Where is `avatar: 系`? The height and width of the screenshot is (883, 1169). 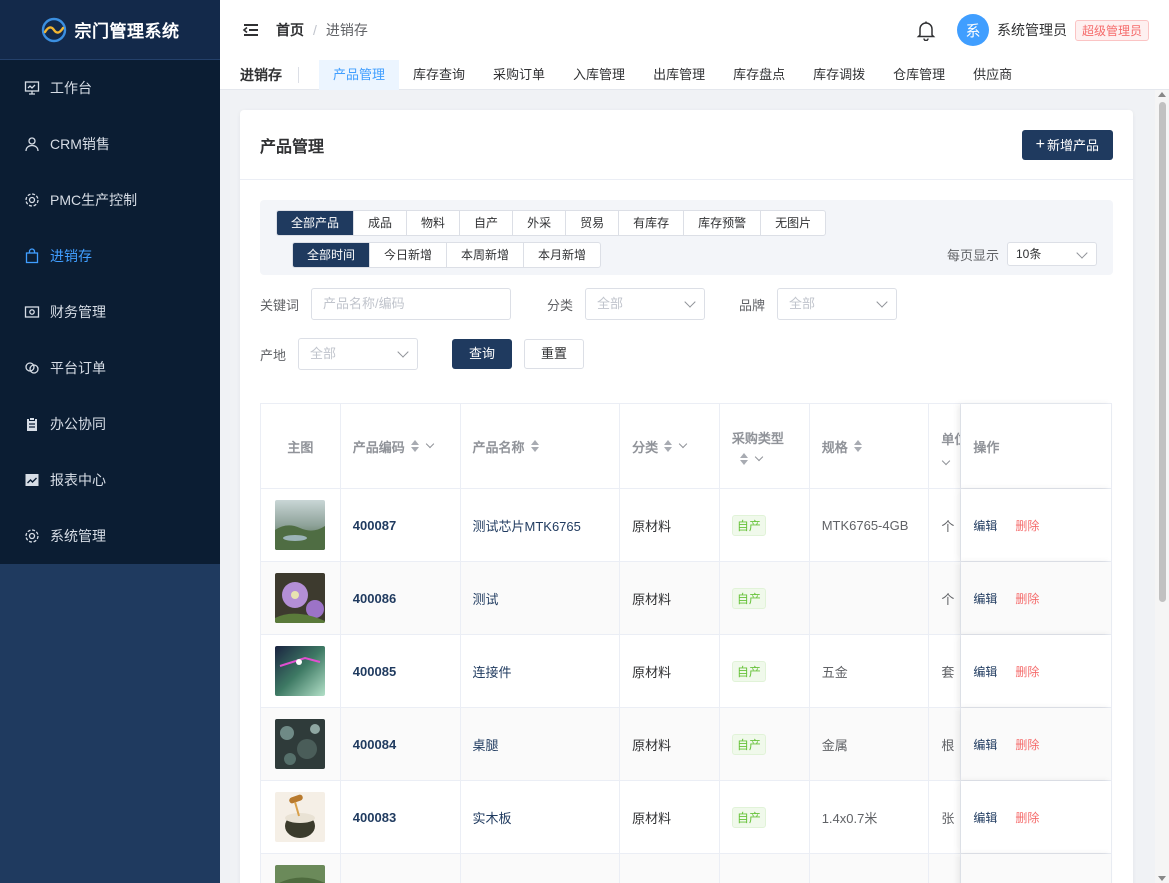
avatar: 系 is located at coordinates (972, 30).